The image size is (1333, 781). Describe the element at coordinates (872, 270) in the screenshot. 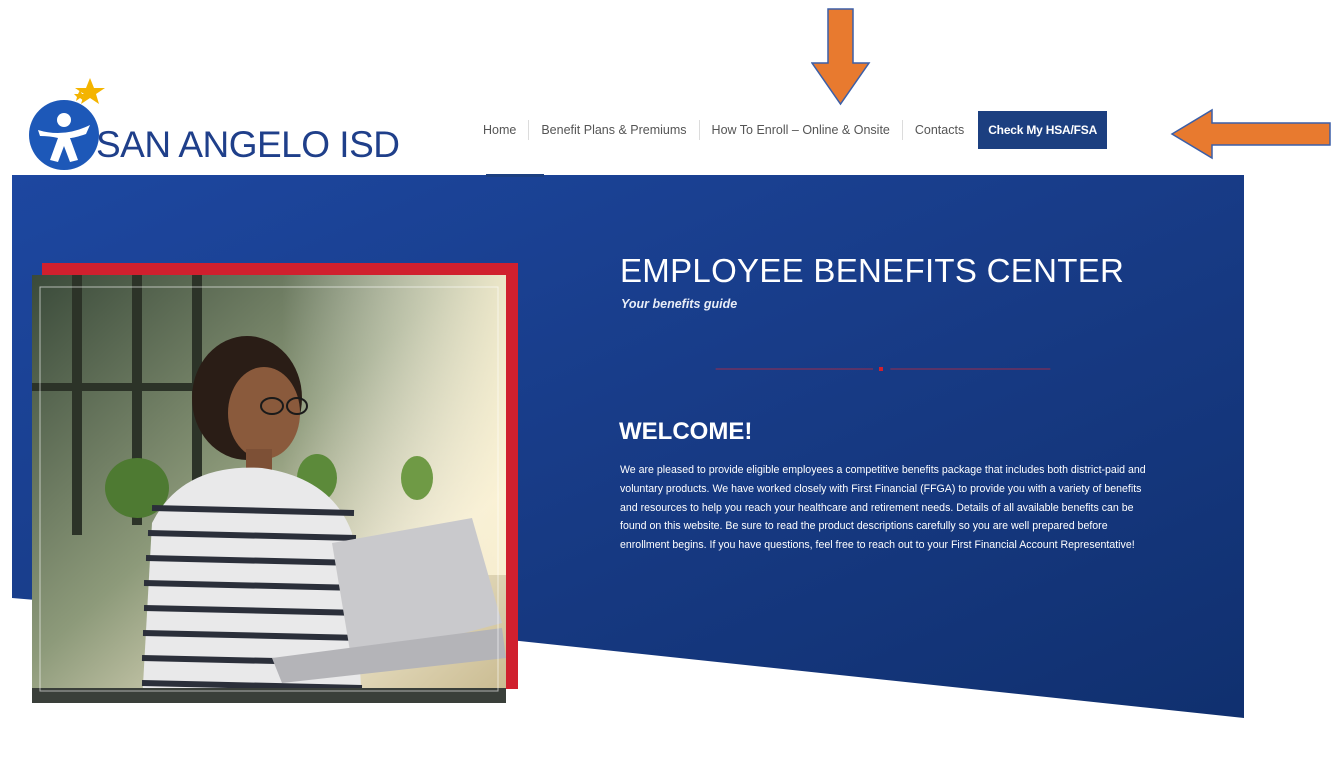

I see `page-title: EMPLOYEE BENEFITS CENTER` at that location.